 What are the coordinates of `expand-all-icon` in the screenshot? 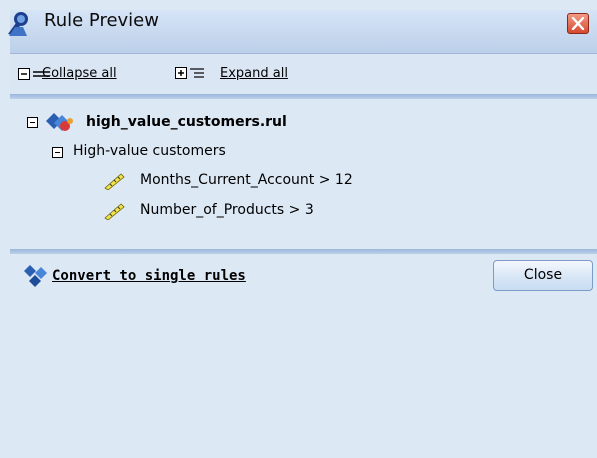 It's located at (197, 74).